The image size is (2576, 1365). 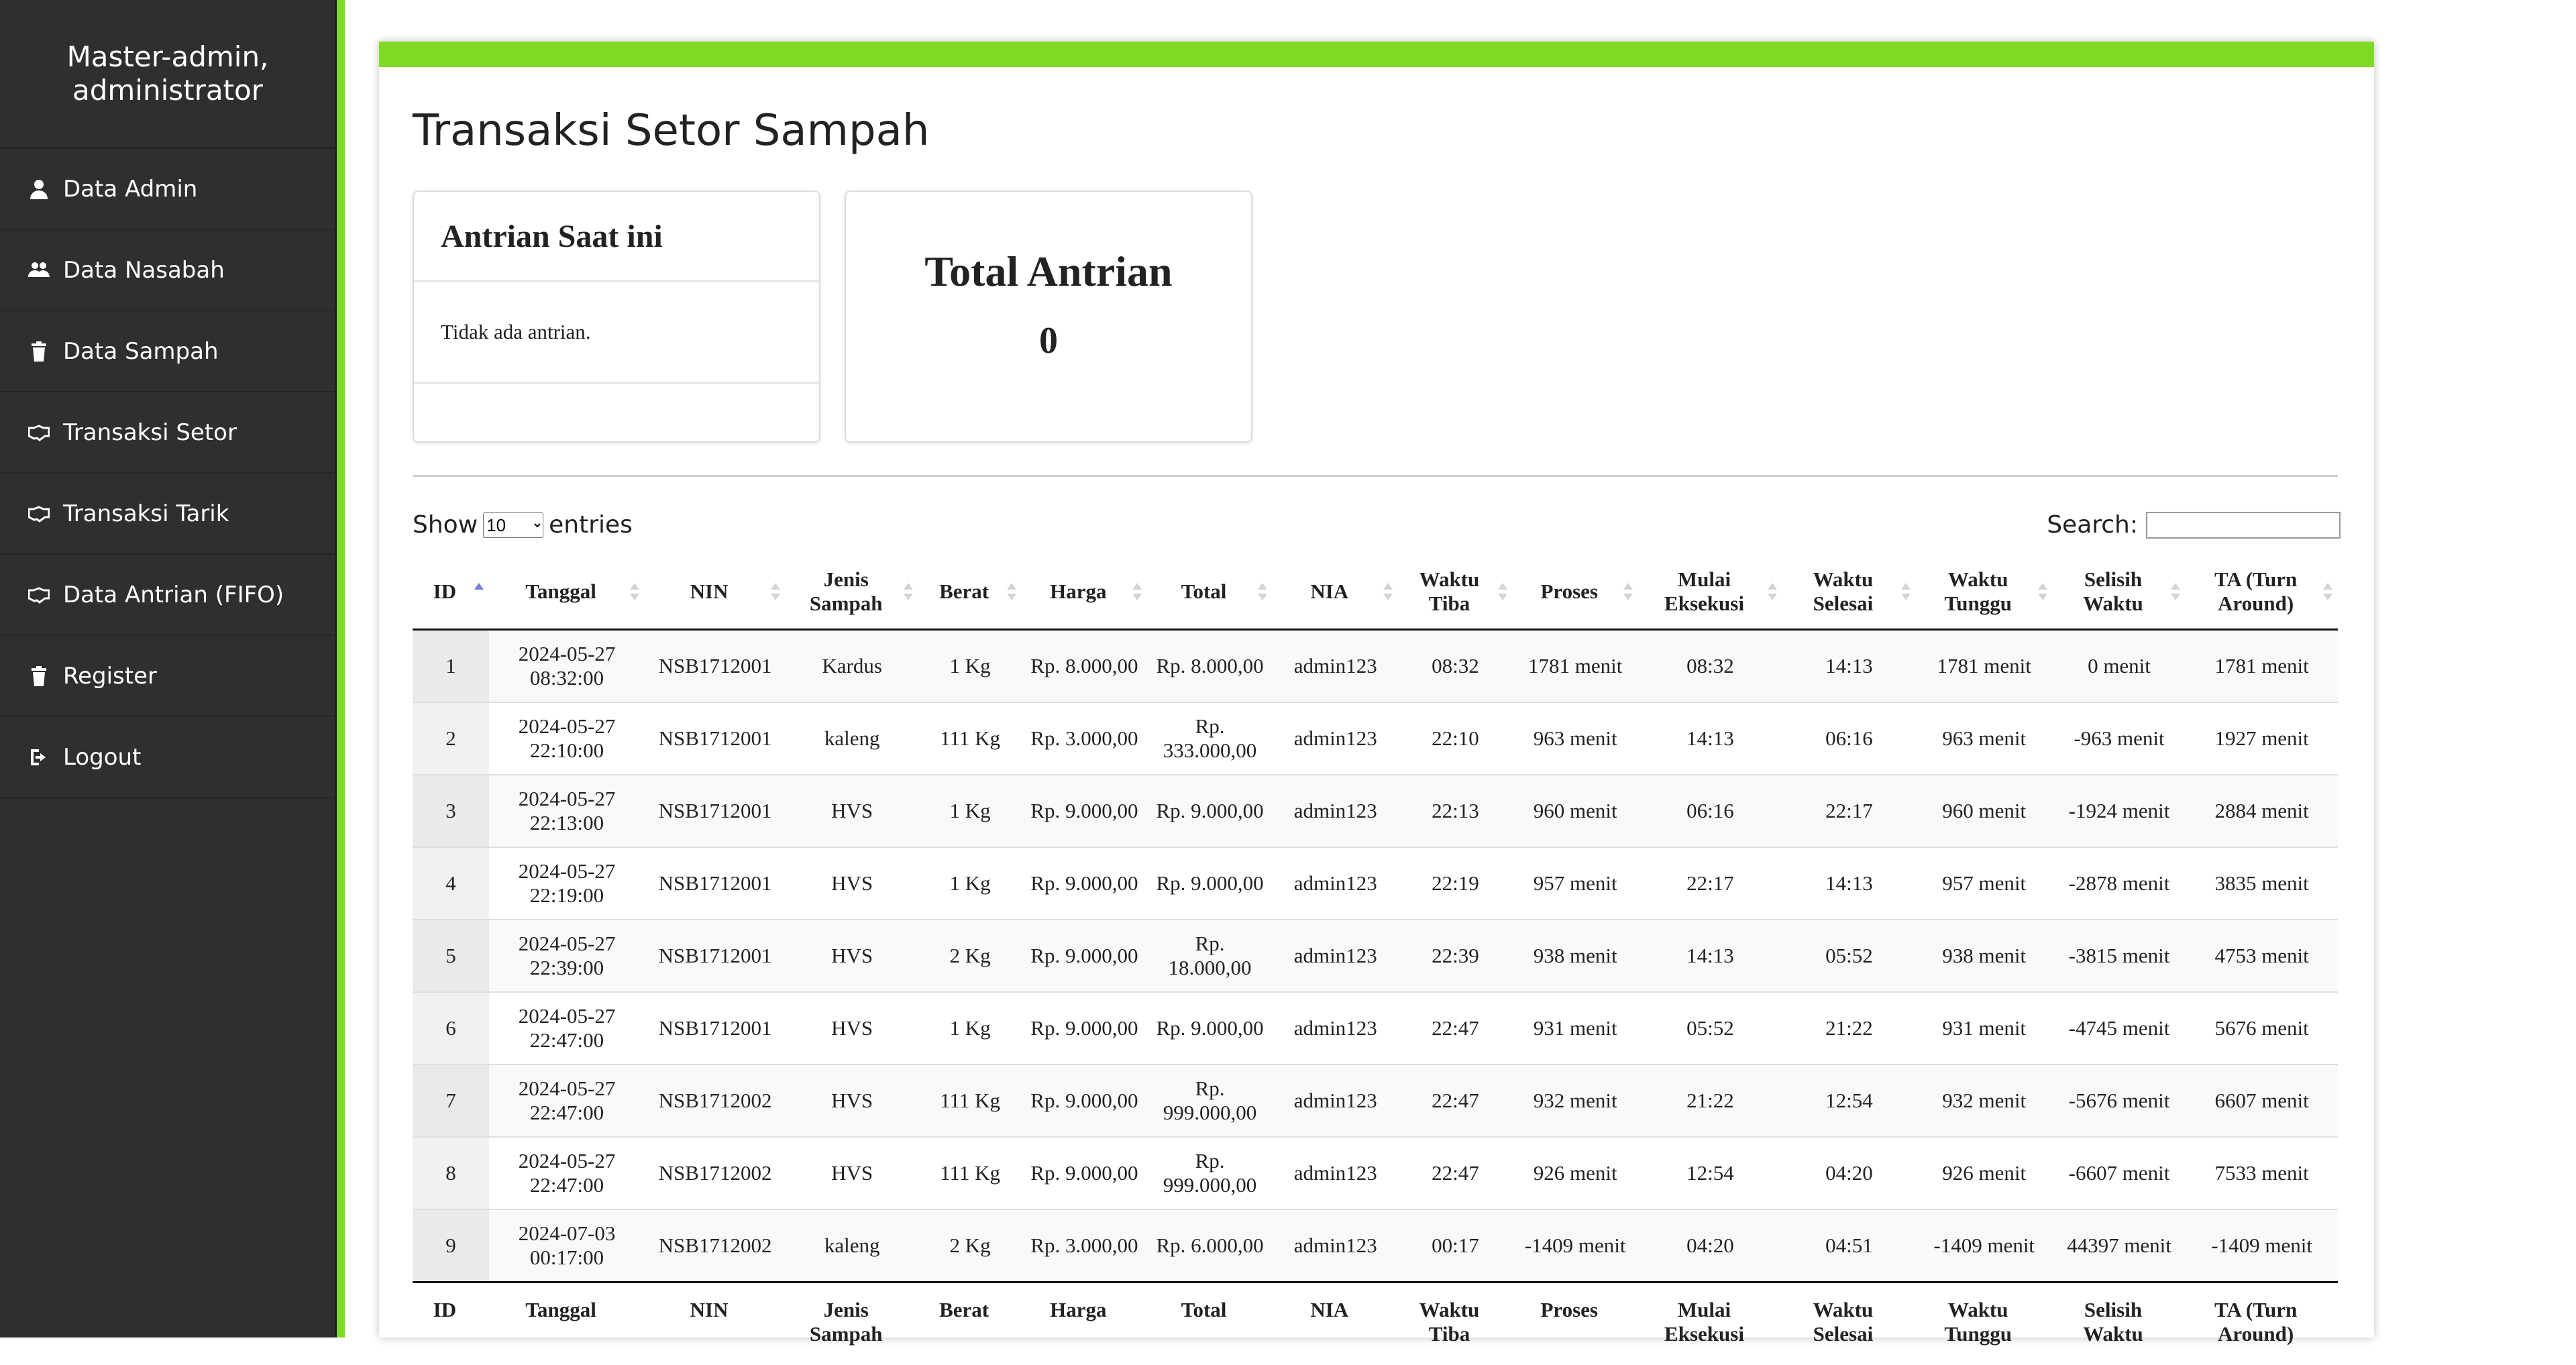 I want to click on column-header-waktu-tiba: Waktu Tiba, so click(x=1455, y=593).